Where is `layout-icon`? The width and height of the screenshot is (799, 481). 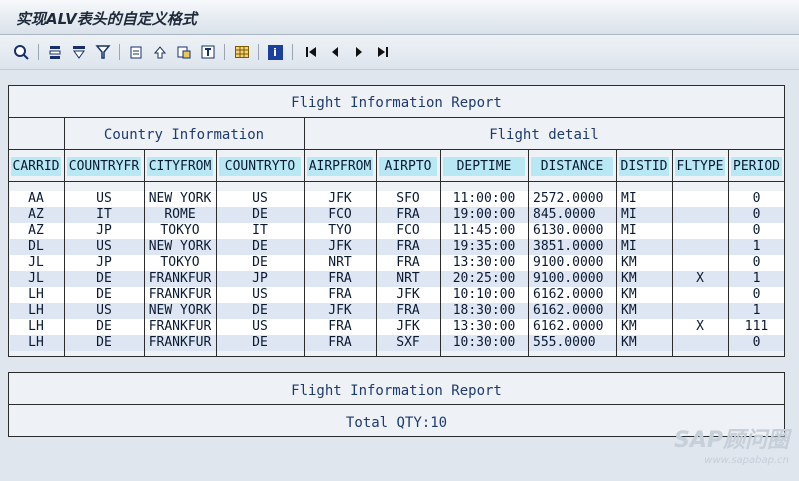
layout-icon is located at coordinates (242, 52).